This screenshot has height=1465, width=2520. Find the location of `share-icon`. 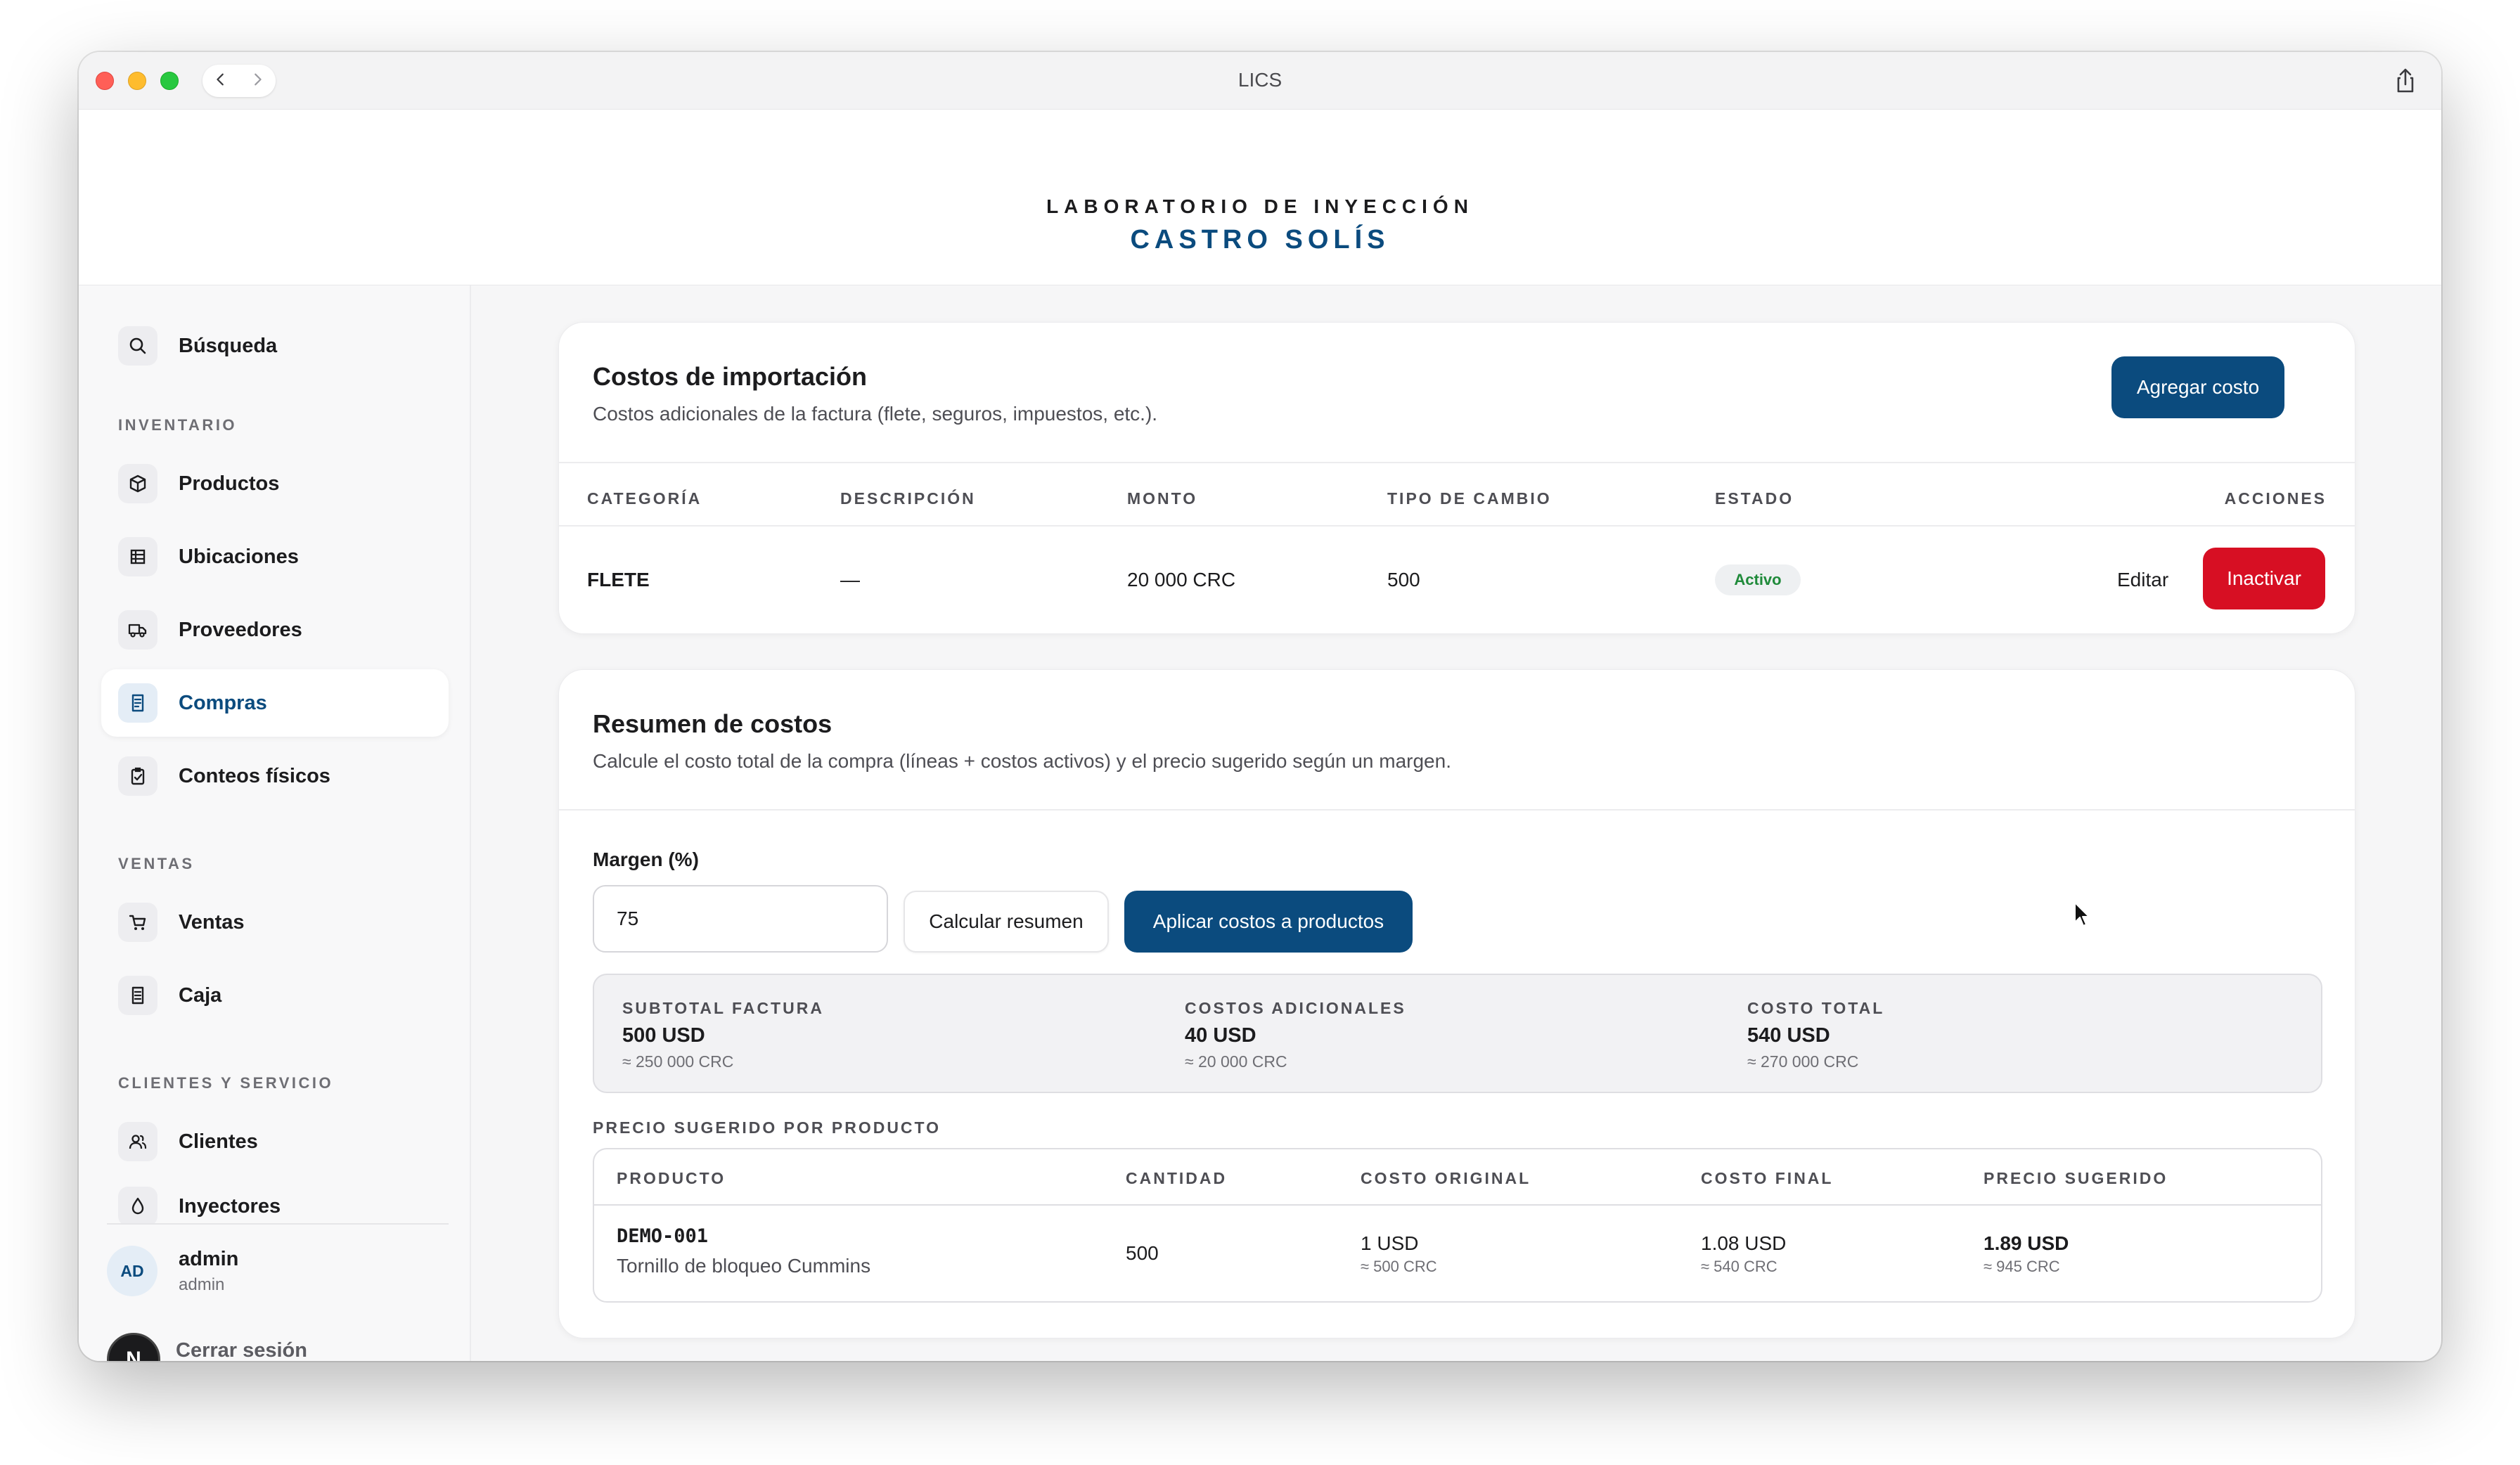

share-icon is located at coordinates (2405, 81).